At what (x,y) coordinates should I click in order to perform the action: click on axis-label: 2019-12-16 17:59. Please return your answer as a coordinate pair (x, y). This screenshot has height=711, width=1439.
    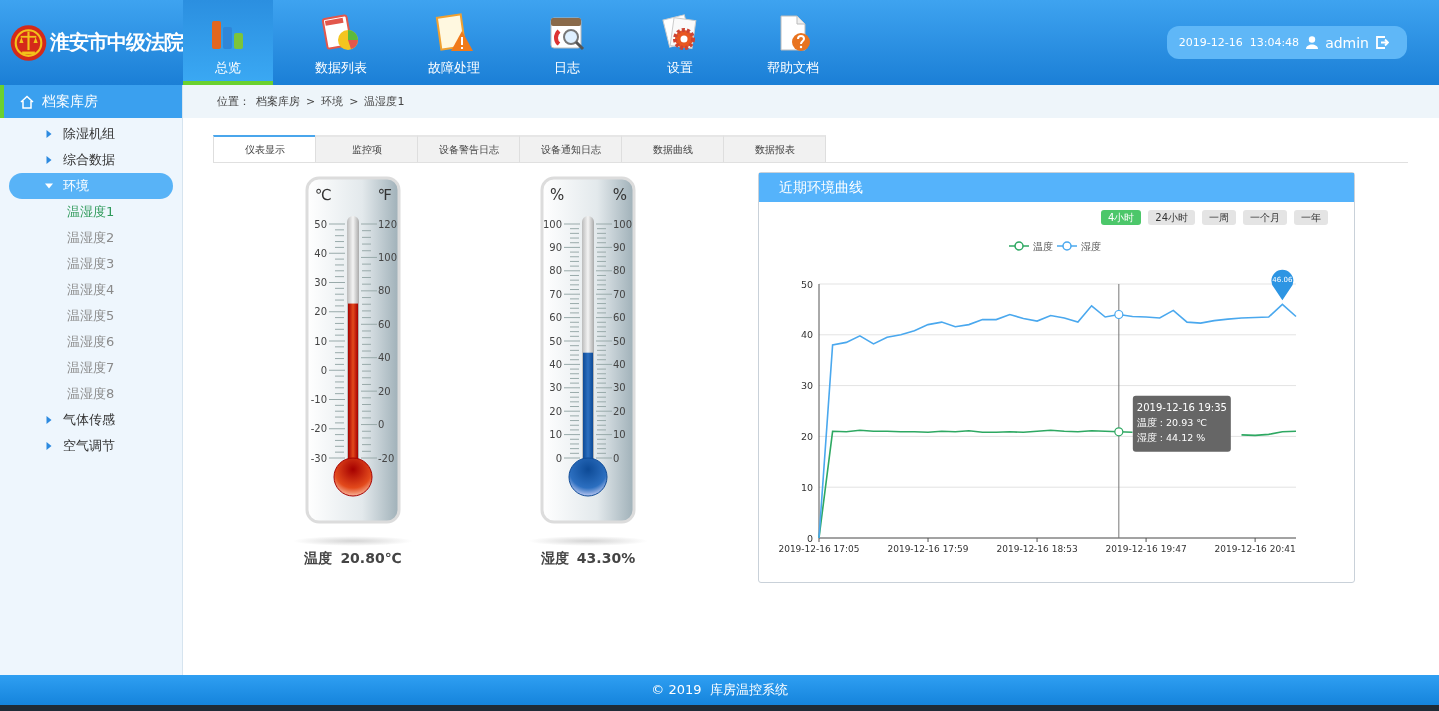
    Looking at the image, I should click on (928, 549).